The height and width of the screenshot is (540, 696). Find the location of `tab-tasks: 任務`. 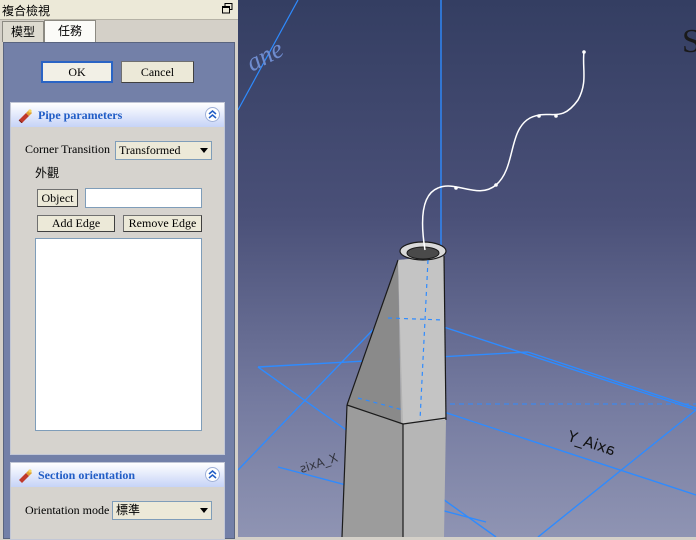

tab-tasks: 任務 is located at coordinates (70, 31).